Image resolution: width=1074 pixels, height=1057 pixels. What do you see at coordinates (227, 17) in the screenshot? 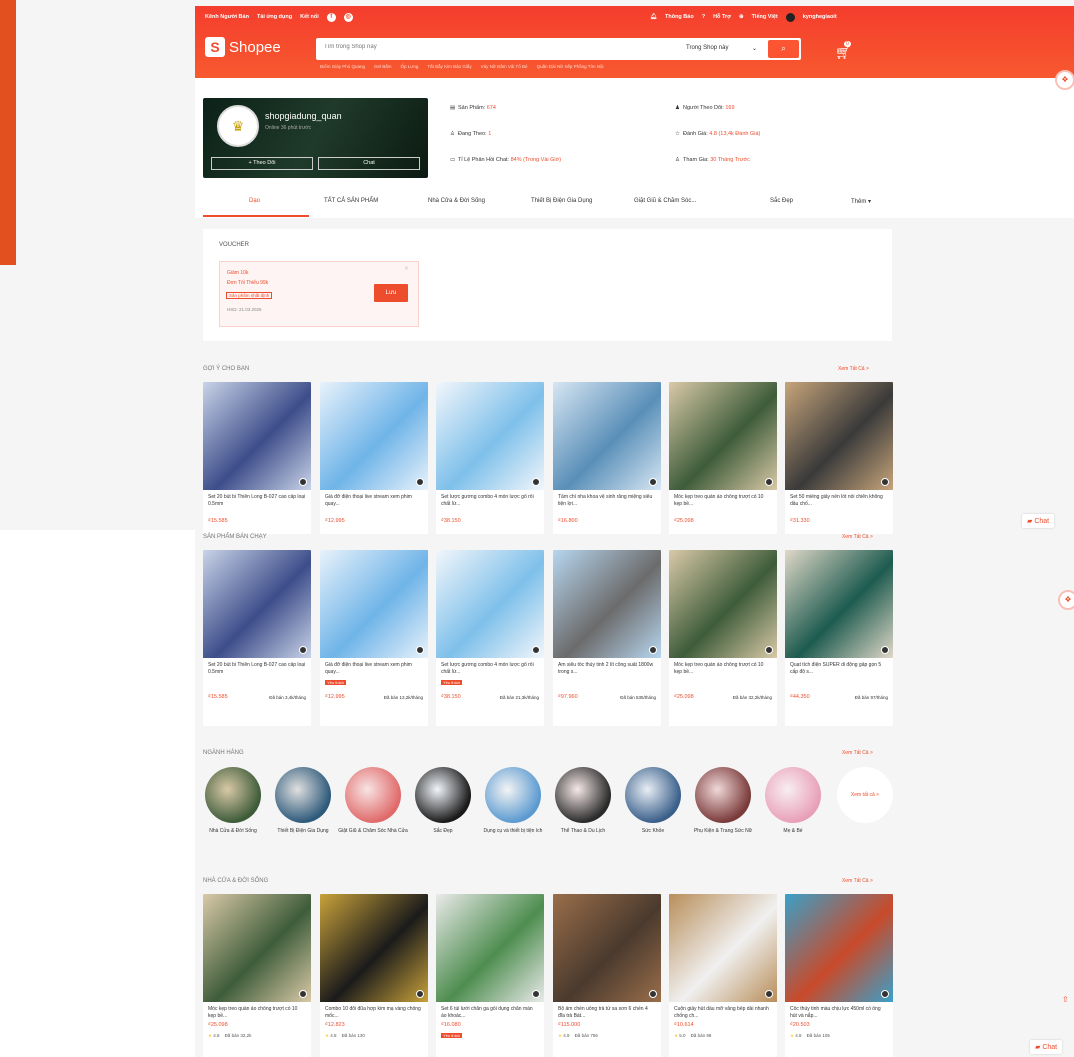
I see `seller-channel-link: Kênh Người Bán` at bounding box center [227, 17].